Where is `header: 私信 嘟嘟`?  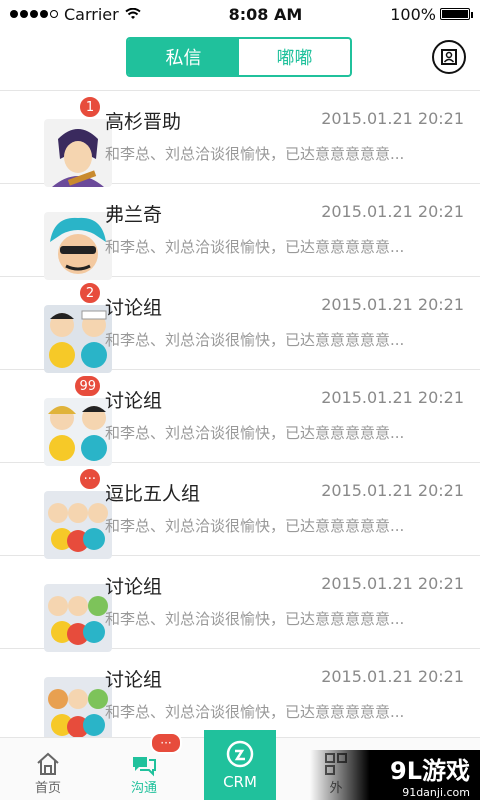
header: 私信 嘟嘟 is located at coordinates (240, 59).